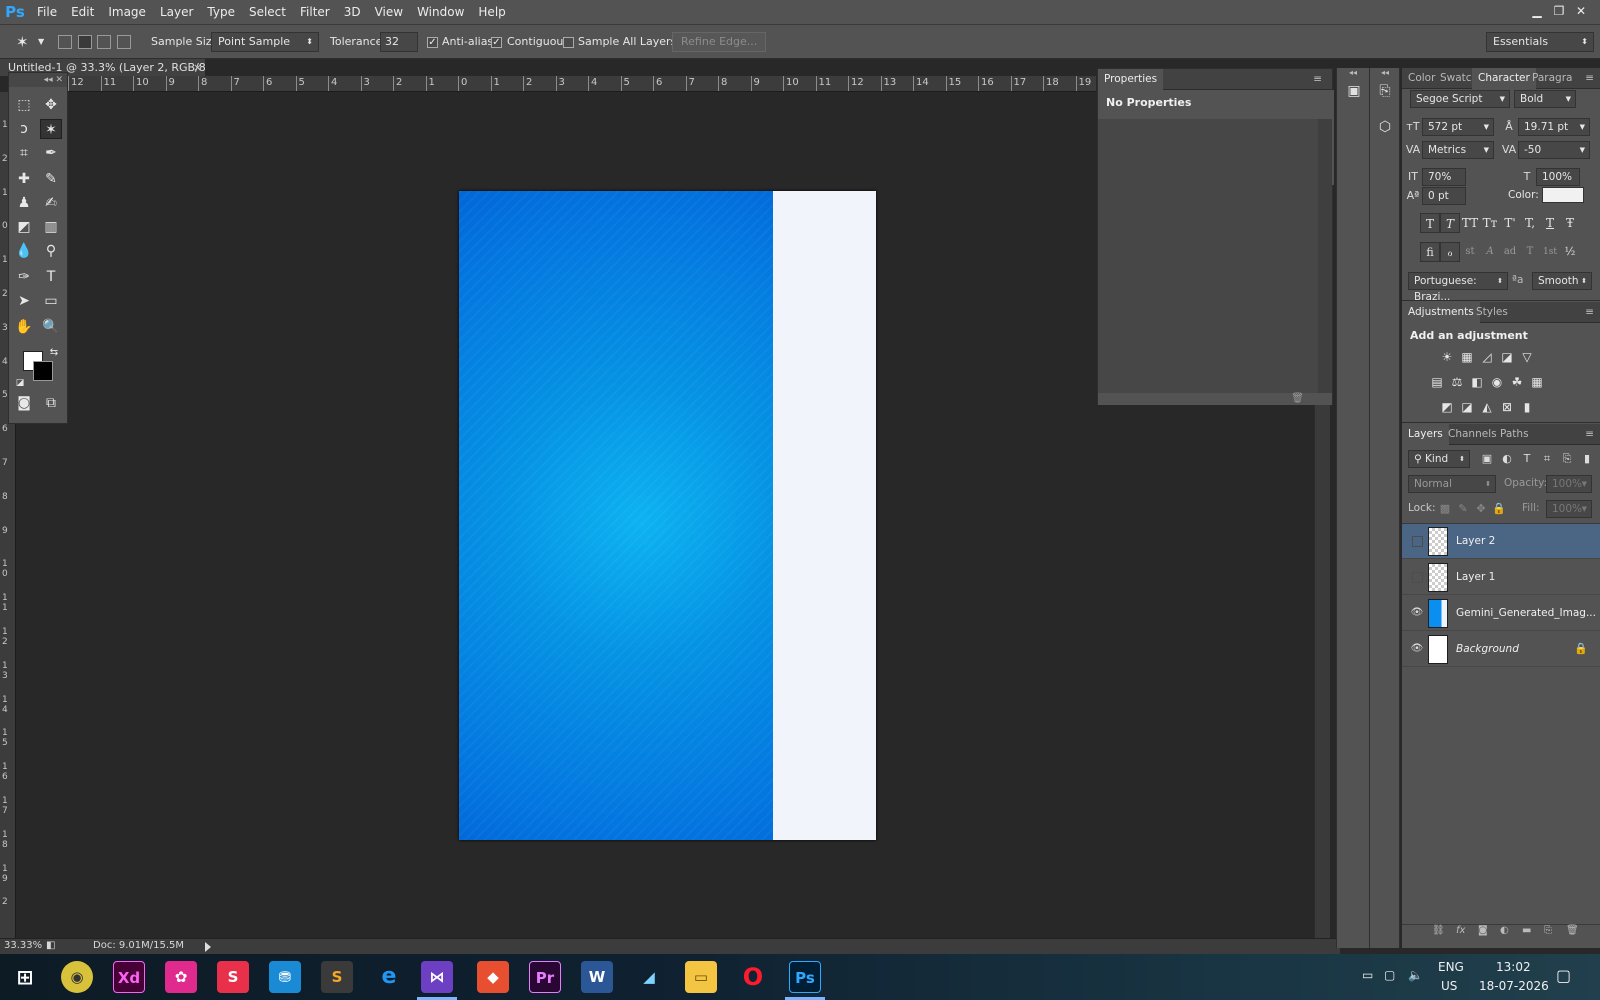 This screenshot has height=1000, width=1600. What do you see at coordinates (267, 12) in the screenshot?
I see `menu-select: Select` at bounding box center [267, 12].